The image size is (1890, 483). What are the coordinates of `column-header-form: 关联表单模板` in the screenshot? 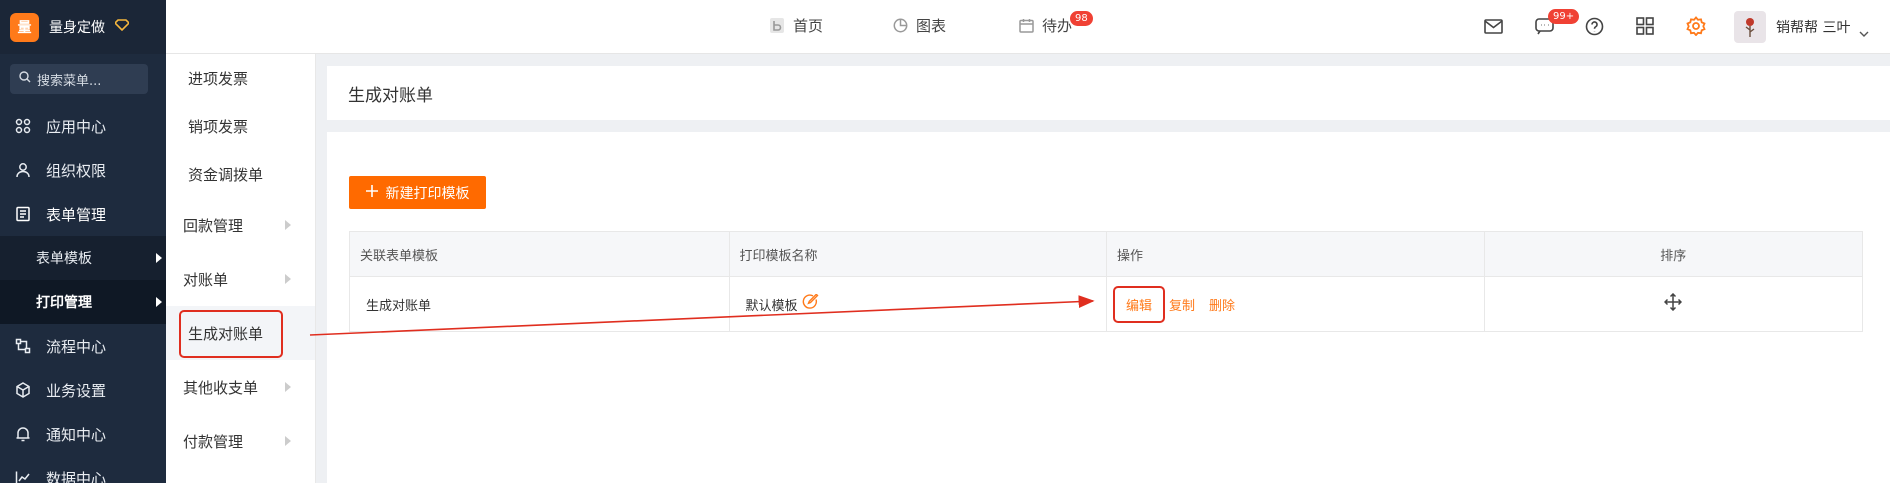 It's located at (540, 254).